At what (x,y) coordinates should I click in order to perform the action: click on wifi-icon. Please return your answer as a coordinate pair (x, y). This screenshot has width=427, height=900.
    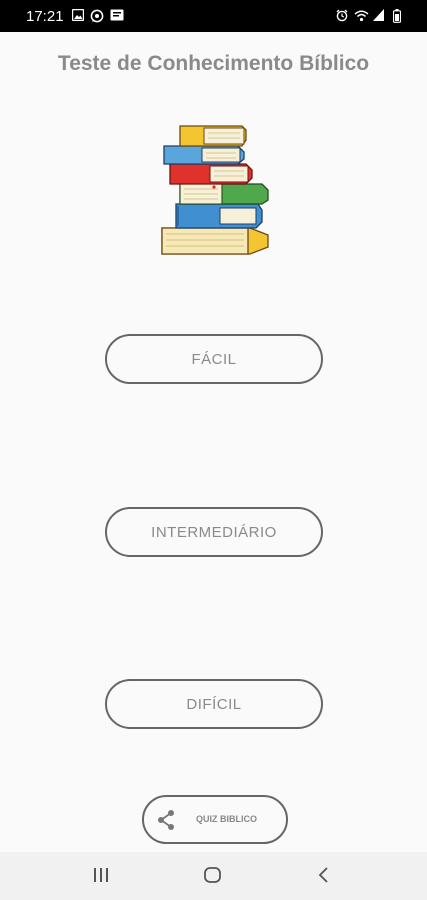
    Looking at the image, I should click on (361, 16).